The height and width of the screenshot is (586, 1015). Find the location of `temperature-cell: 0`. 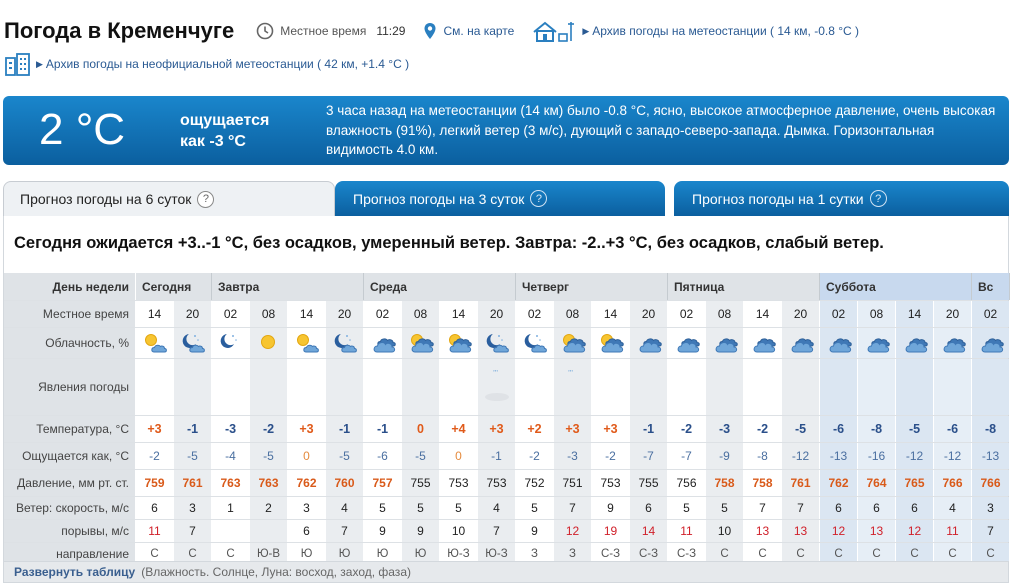

temperature-cell: 0 is located at coordinates (421, 429).